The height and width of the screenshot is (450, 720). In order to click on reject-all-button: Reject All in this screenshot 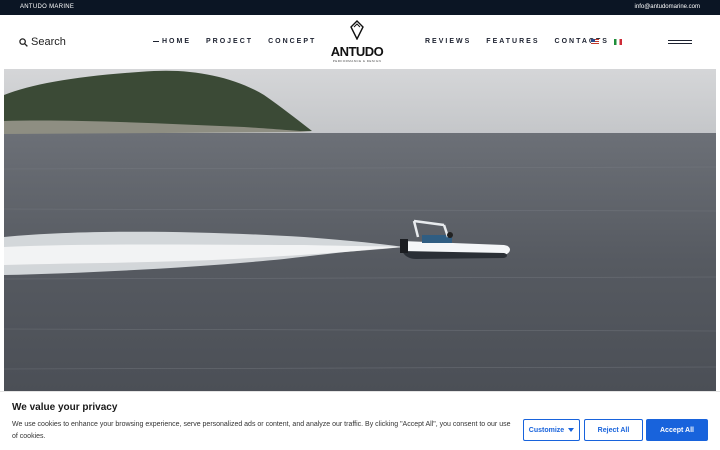, I will do `click(613, 430)`.